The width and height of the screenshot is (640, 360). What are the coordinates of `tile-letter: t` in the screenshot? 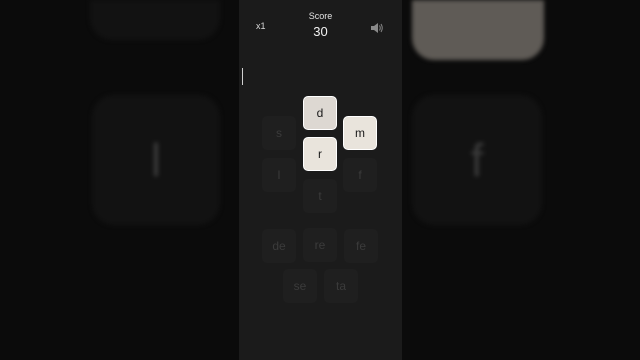 It's located at (320, 196).